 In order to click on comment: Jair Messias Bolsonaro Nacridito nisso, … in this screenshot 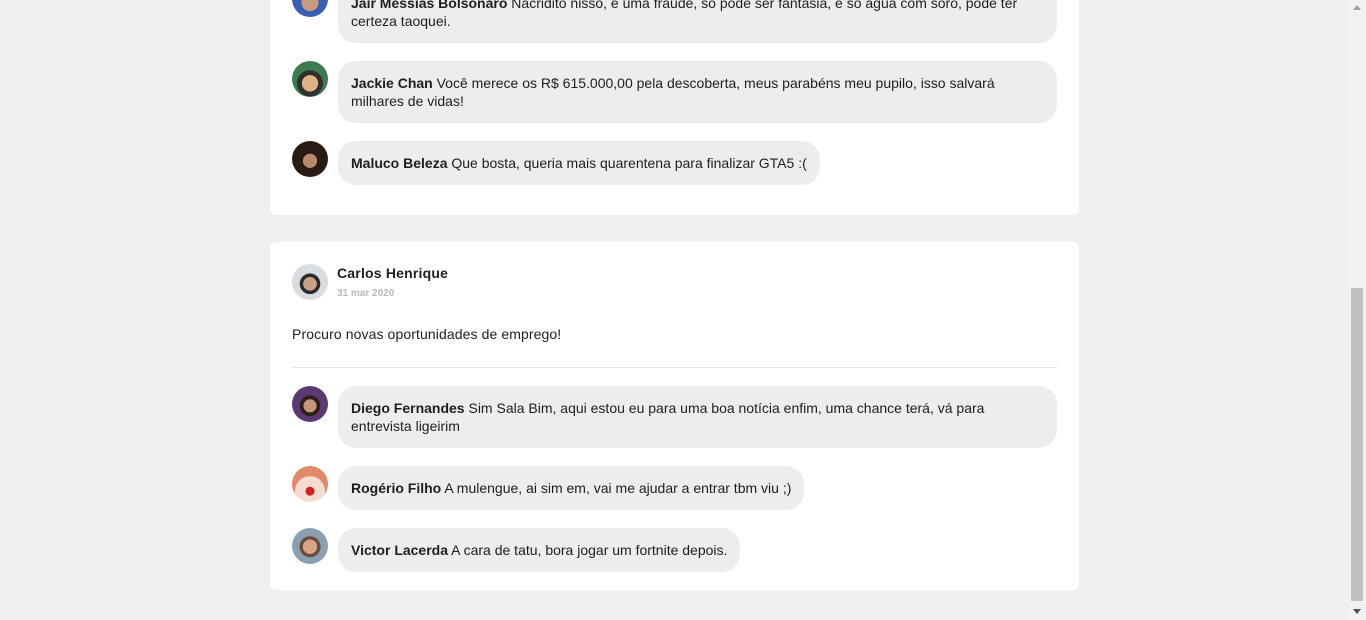, I will do `click(674, 21)`.